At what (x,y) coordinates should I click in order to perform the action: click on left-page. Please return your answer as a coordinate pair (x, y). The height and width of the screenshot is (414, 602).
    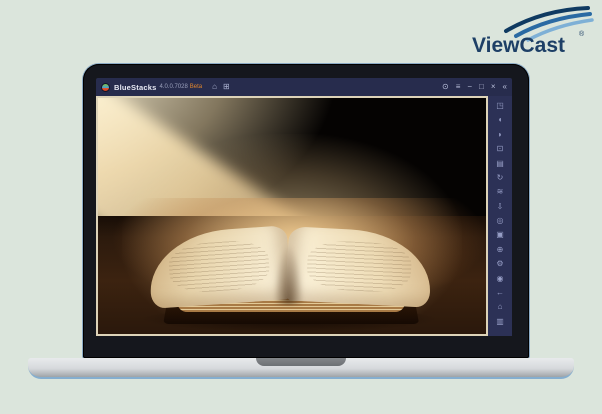
    Looking at the image, I should click on (219, 267).